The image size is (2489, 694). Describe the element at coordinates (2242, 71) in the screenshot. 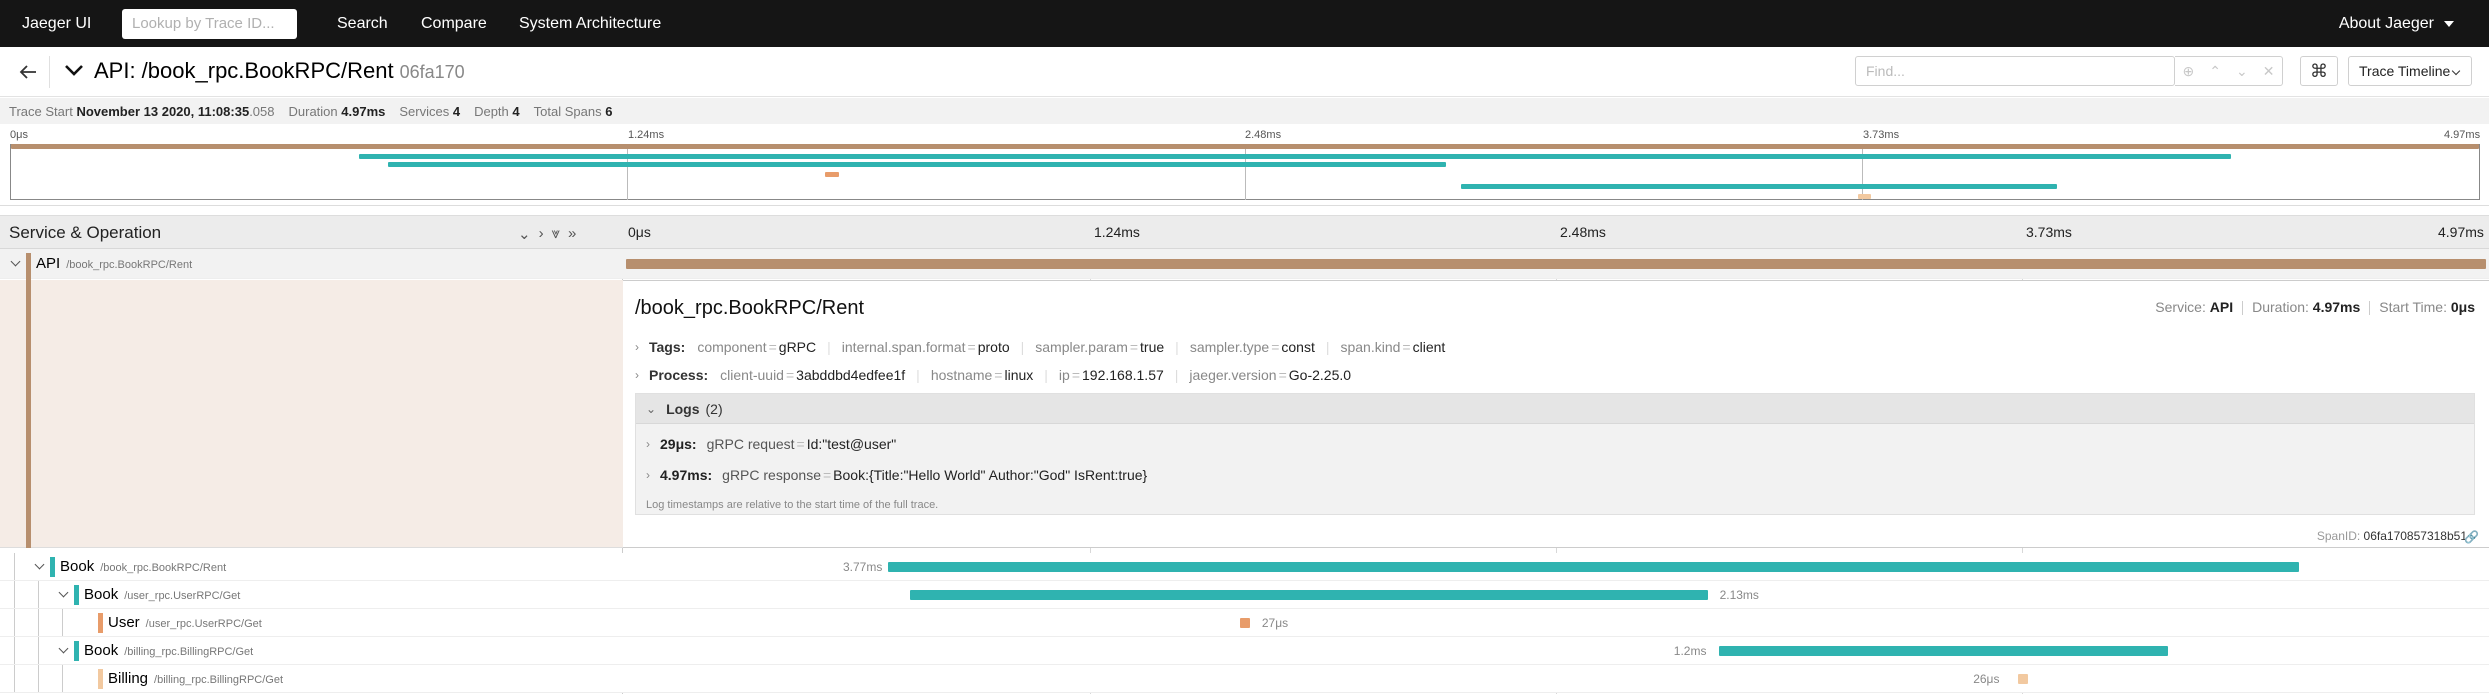

I see `next-match-icon: ⌄` at that location.